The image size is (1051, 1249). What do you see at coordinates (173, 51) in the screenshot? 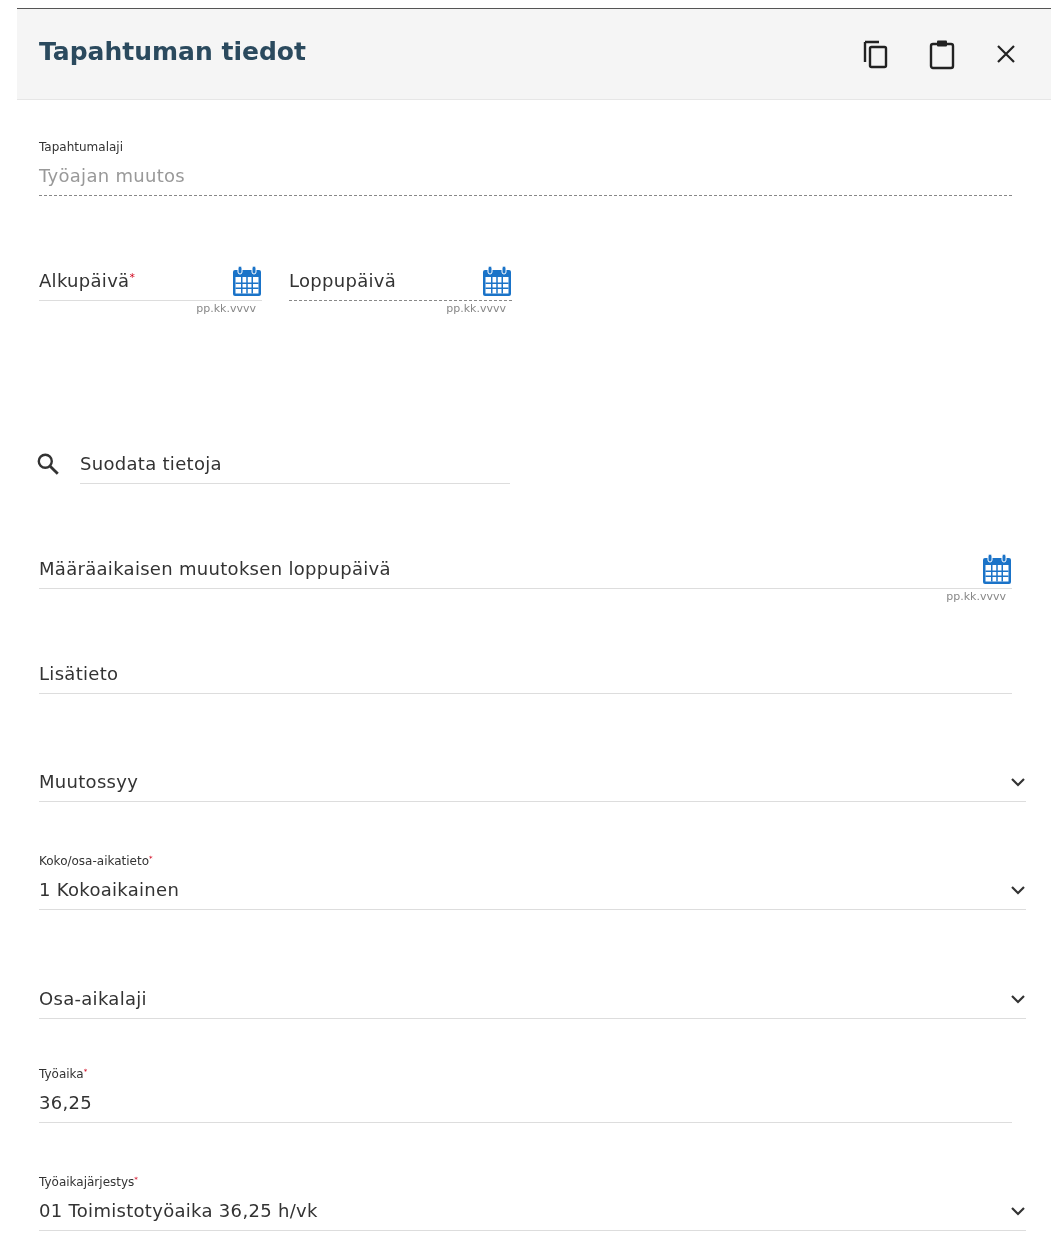
I see `panel-title: Tapahtuman tiedot` at bounding box center [173, 51].